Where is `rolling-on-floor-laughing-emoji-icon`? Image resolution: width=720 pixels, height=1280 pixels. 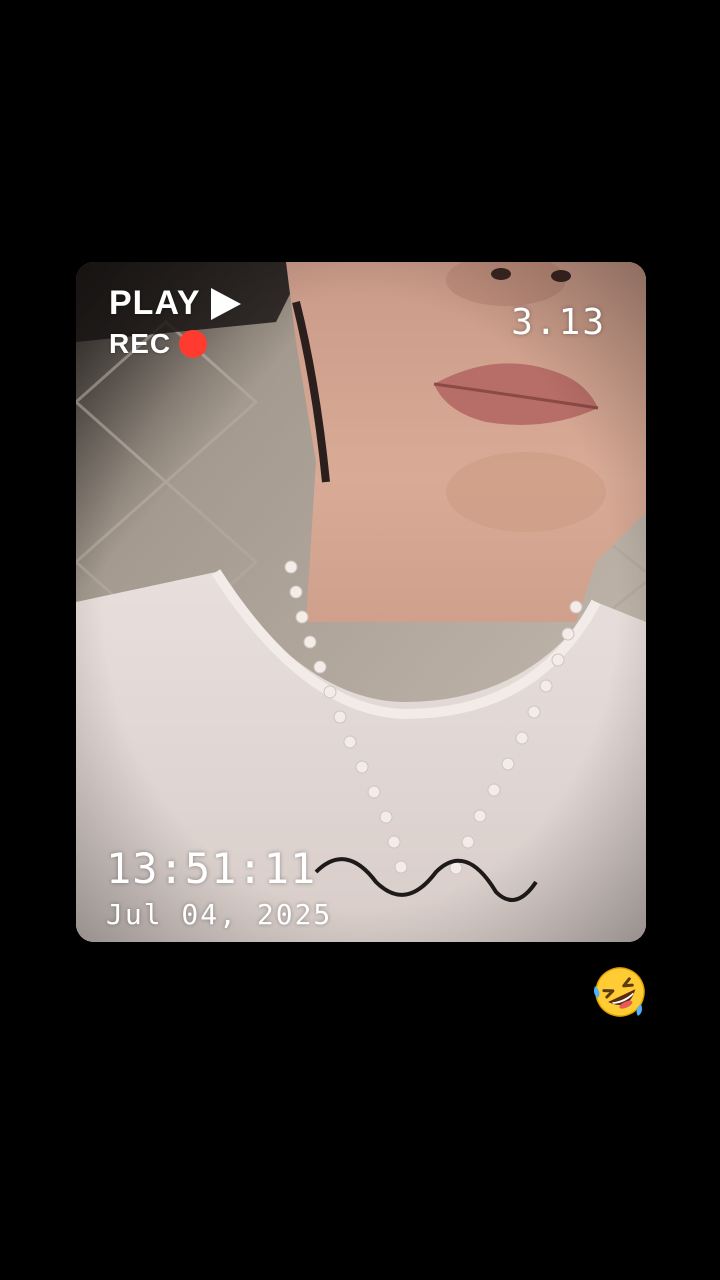
rolling-on-floor-laughing-emoji-icon is located at coordinates (620, 992).